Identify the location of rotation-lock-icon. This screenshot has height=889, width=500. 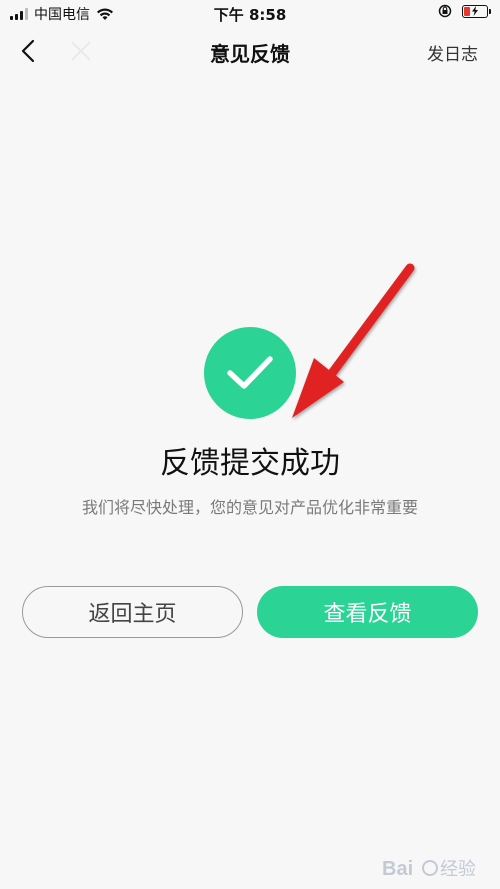
(445, 11).